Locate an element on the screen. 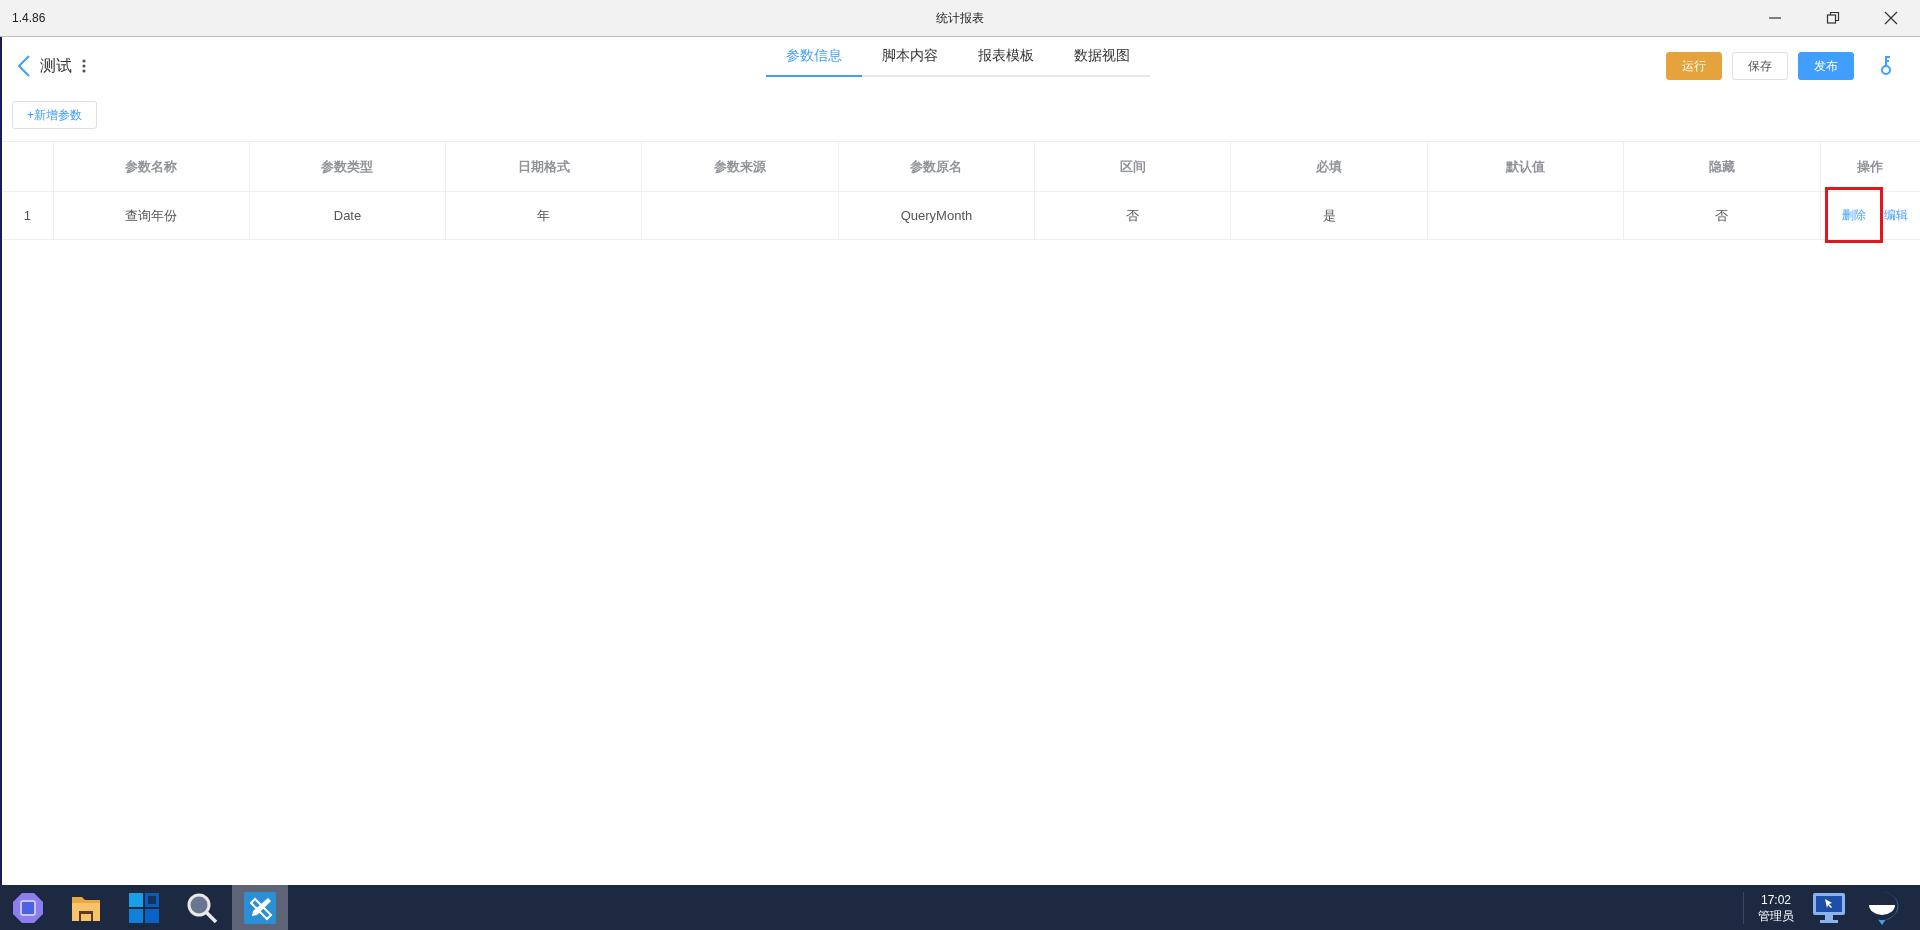 The width and height of the screenshot is (1920, 930). table-cell: Date is located at coordinates (347, 215).